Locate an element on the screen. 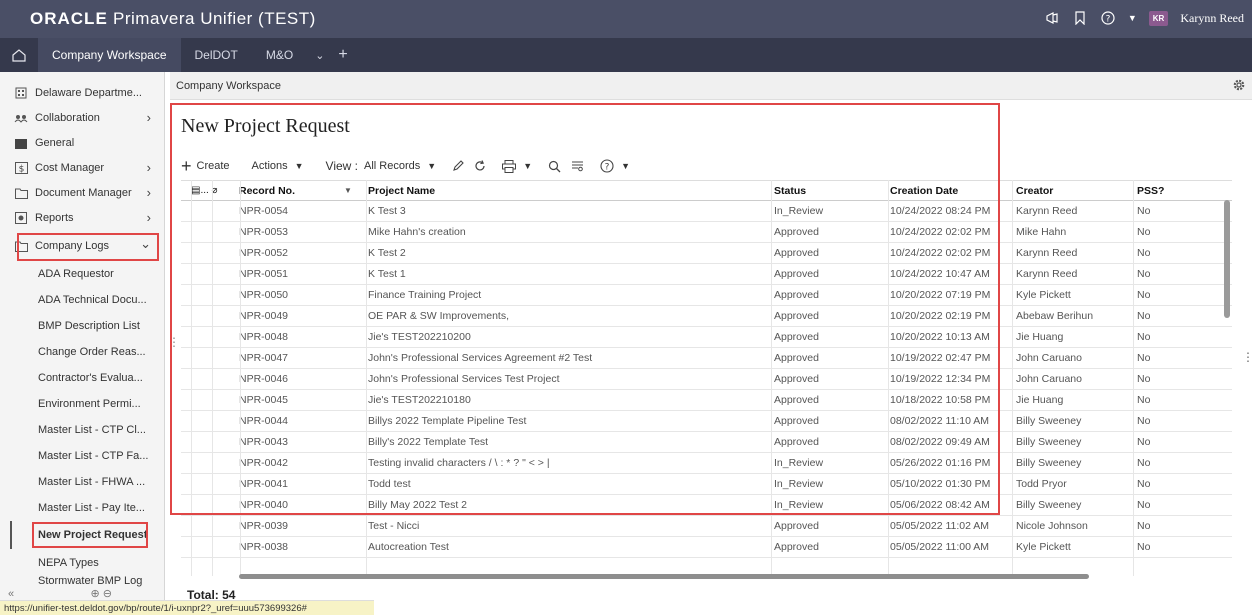 This screenshot has height=615, width=1252. header-creator: Creator is located at coordinates (1076, 190).